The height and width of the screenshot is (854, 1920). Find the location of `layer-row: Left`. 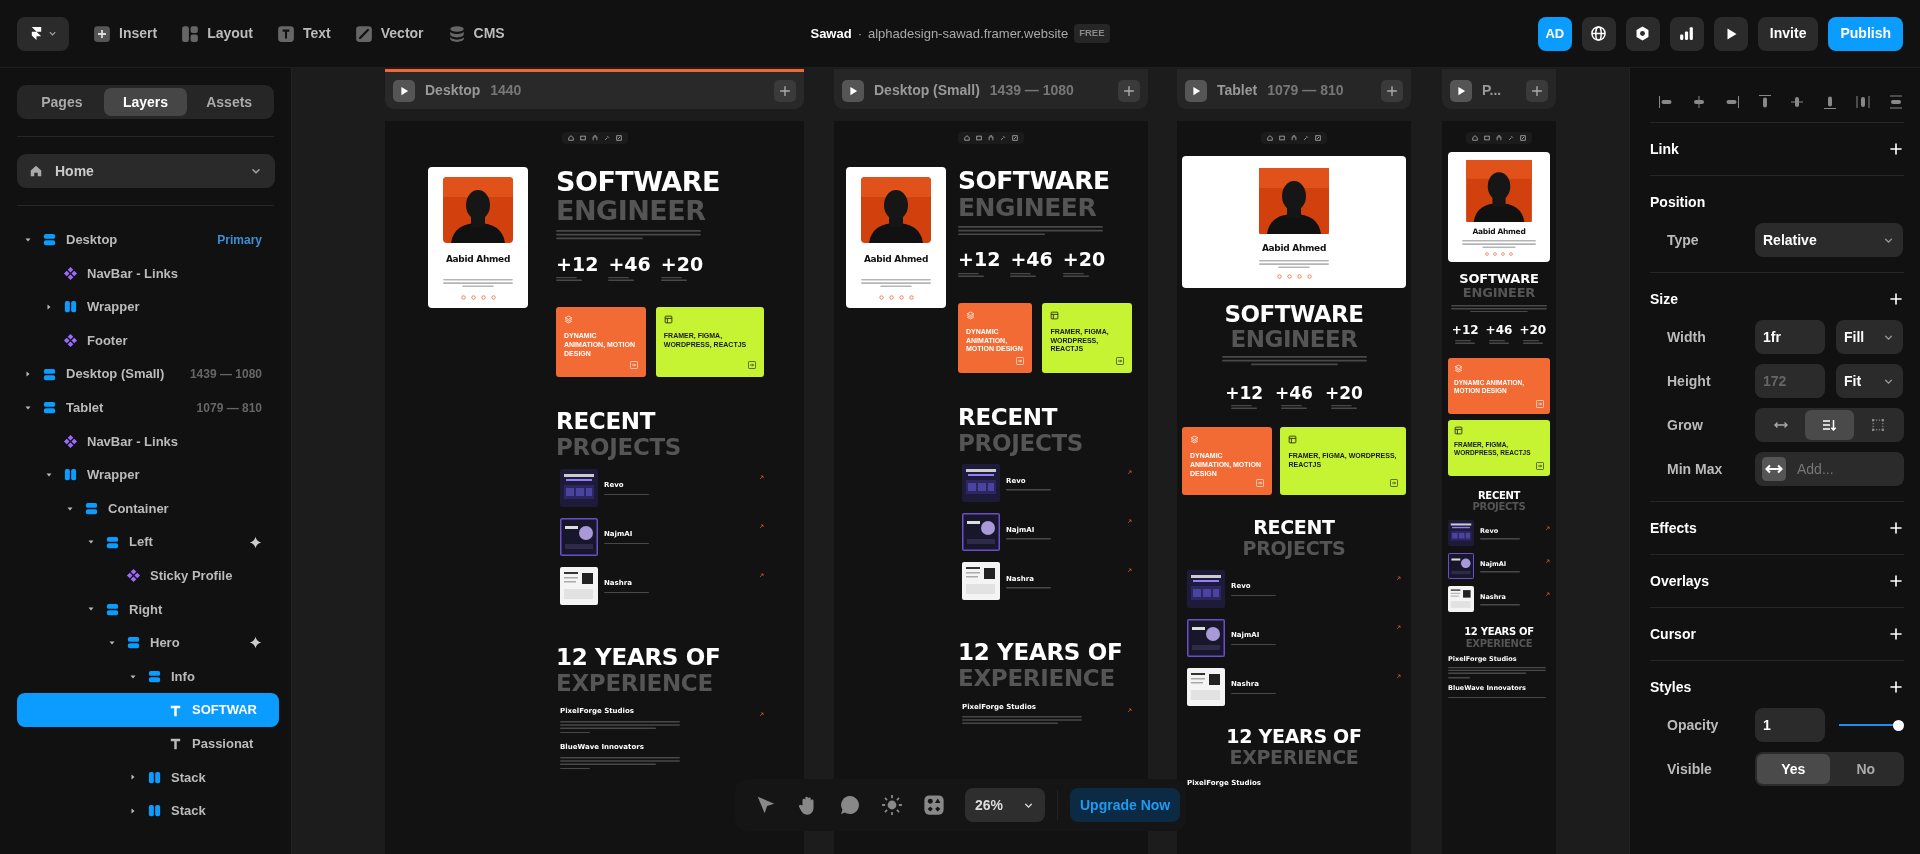

layer-row: Left is located at coordinates (148, 542).